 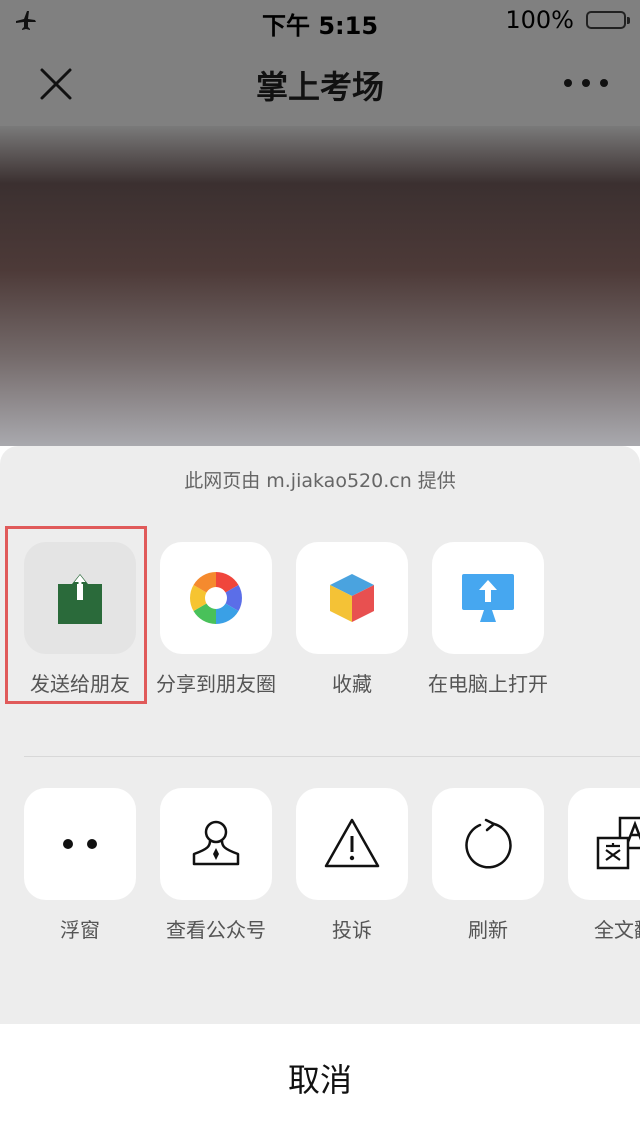 I want to click on float-window-icon, so click(x=80, y=844).